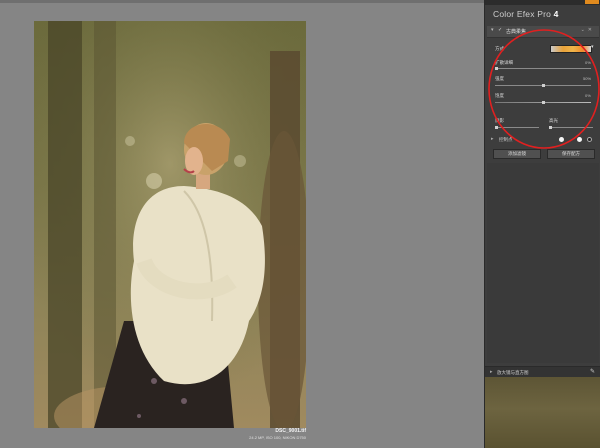 This screenshot has width=600, height=448. Describe the element at coordinates (556, 14) in the screenshot. I see `app-version: 4` at that location.